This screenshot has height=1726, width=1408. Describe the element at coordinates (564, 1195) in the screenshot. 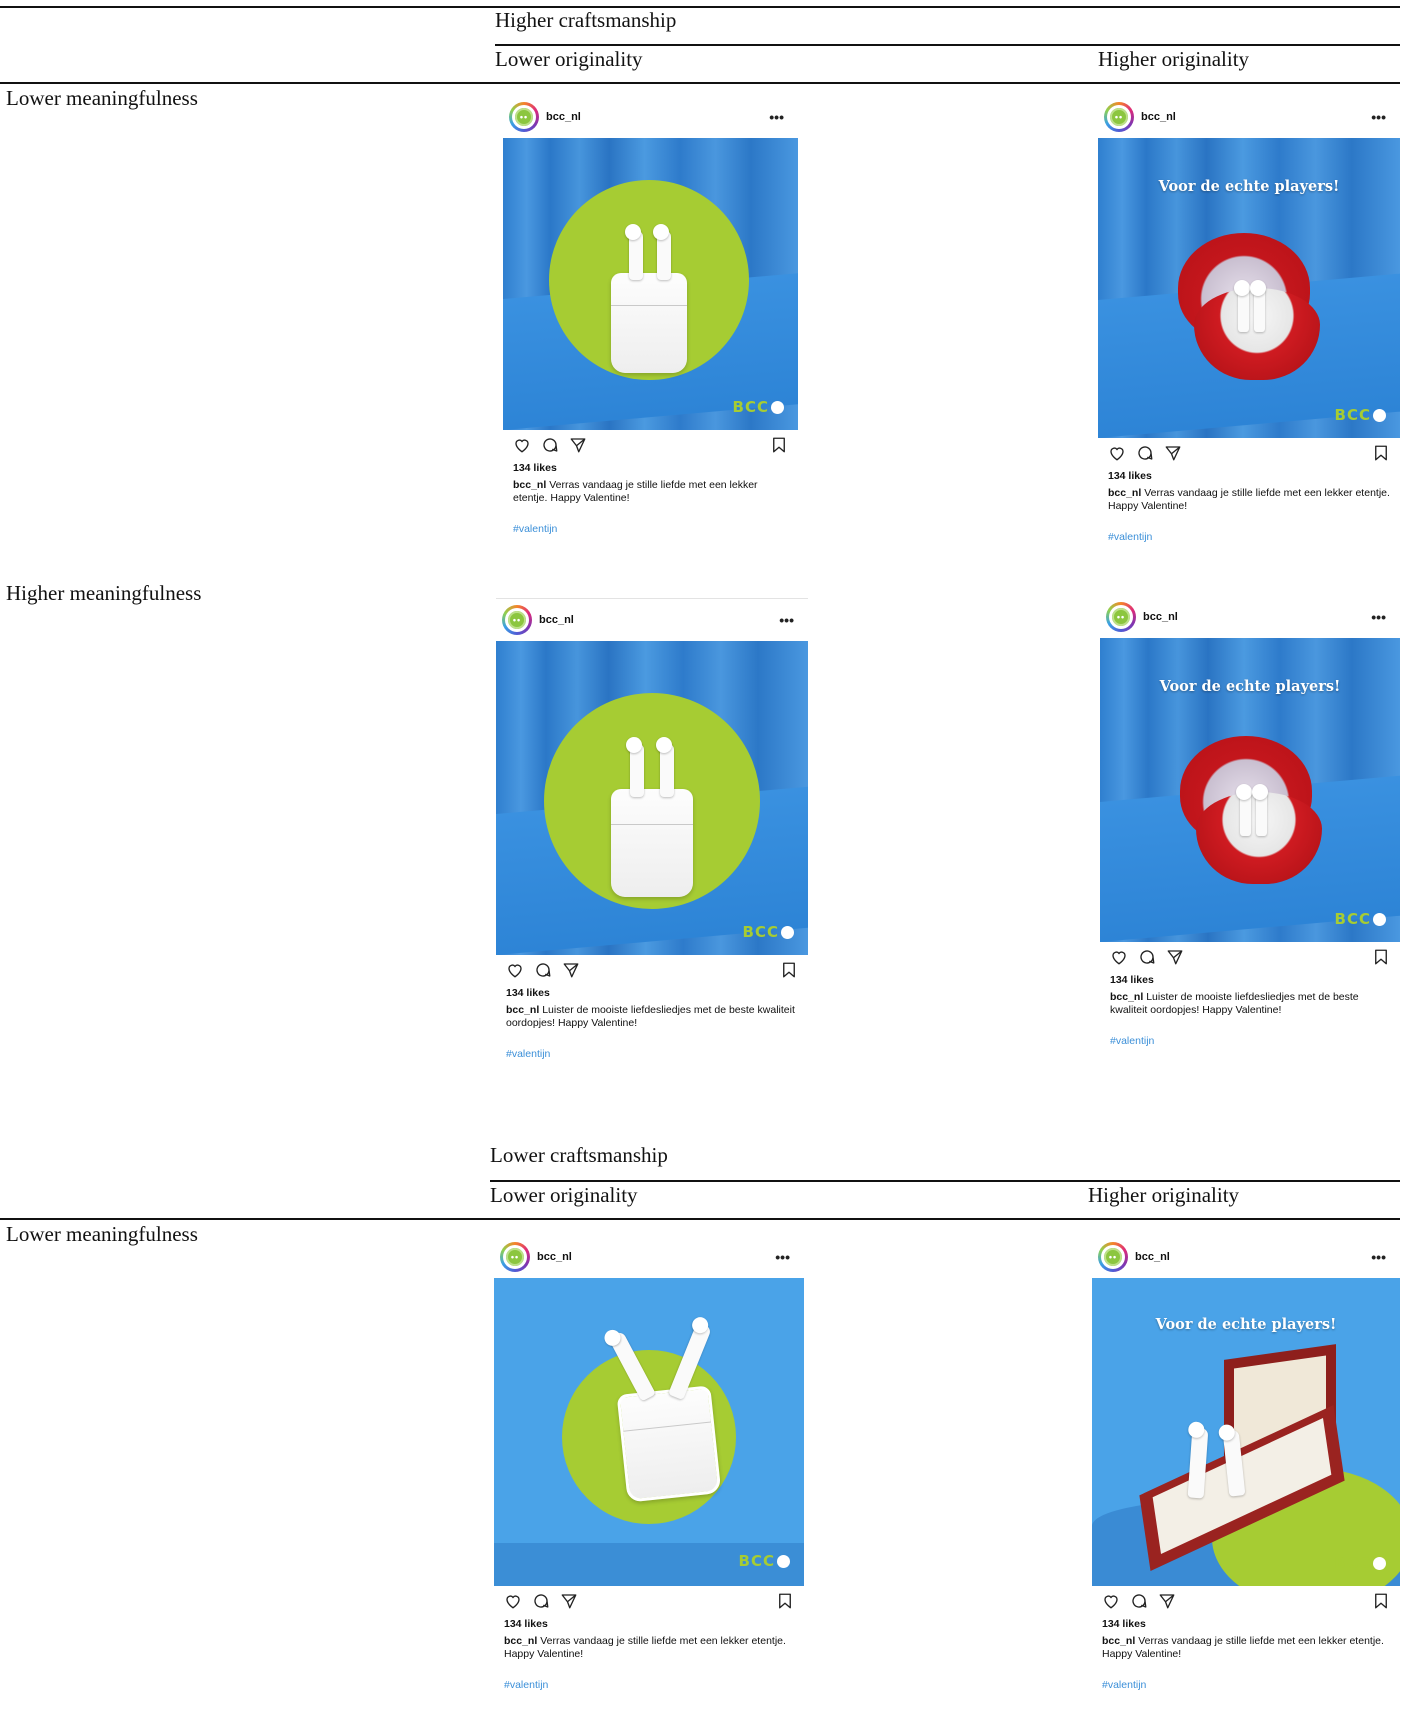

I see `originality-low-header-bottom: Lower originality` at that location.